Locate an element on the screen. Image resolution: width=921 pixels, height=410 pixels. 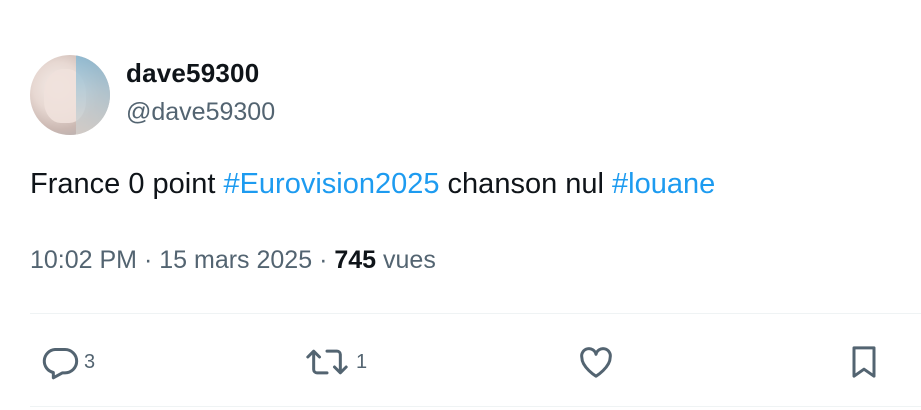
tweet-time: 10:02 PM is located at coordinates (83, 260).